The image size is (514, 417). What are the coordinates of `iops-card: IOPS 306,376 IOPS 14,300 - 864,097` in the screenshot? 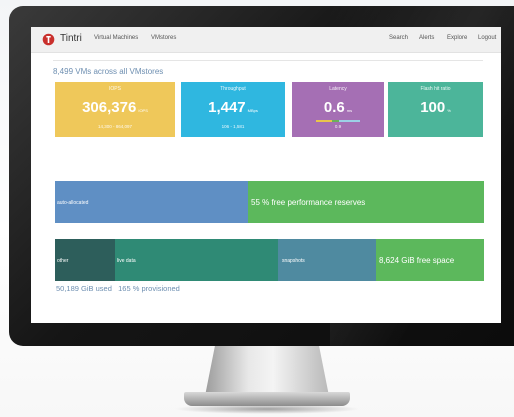 It's located at (115, 109).